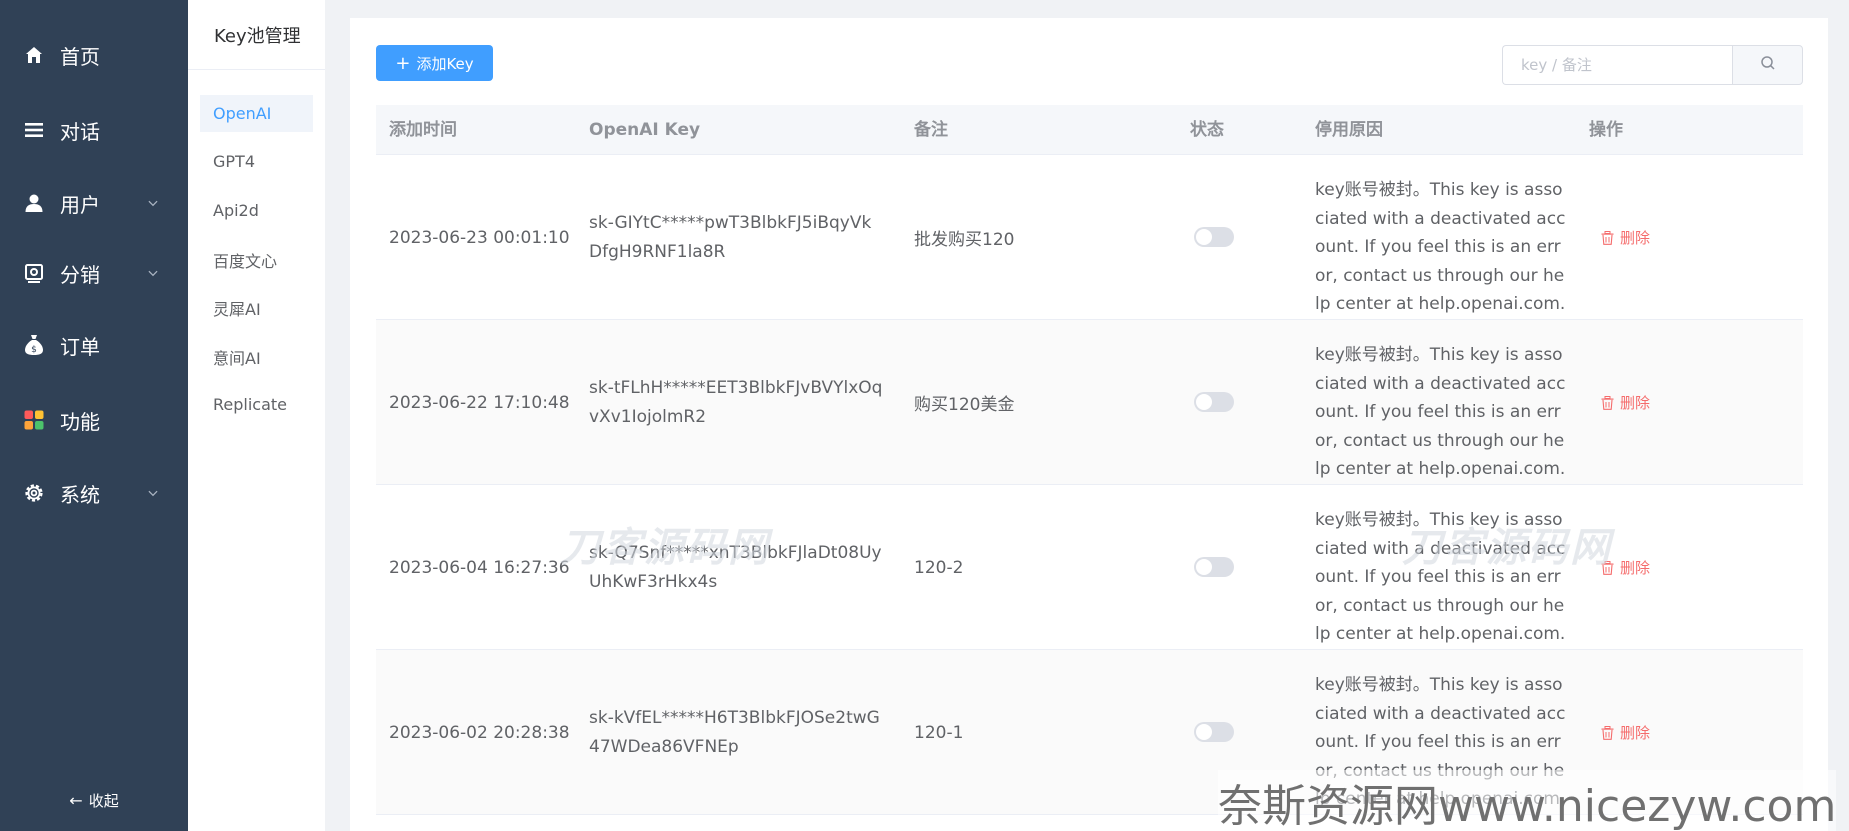  I want to click on cell-time: 2023-06-04 16:27:36, so click(479, 567).